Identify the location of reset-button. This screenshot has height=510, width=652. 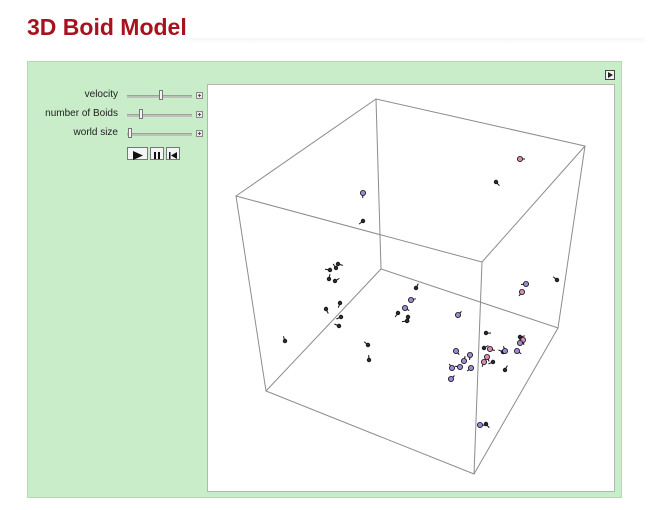
(173, 153).